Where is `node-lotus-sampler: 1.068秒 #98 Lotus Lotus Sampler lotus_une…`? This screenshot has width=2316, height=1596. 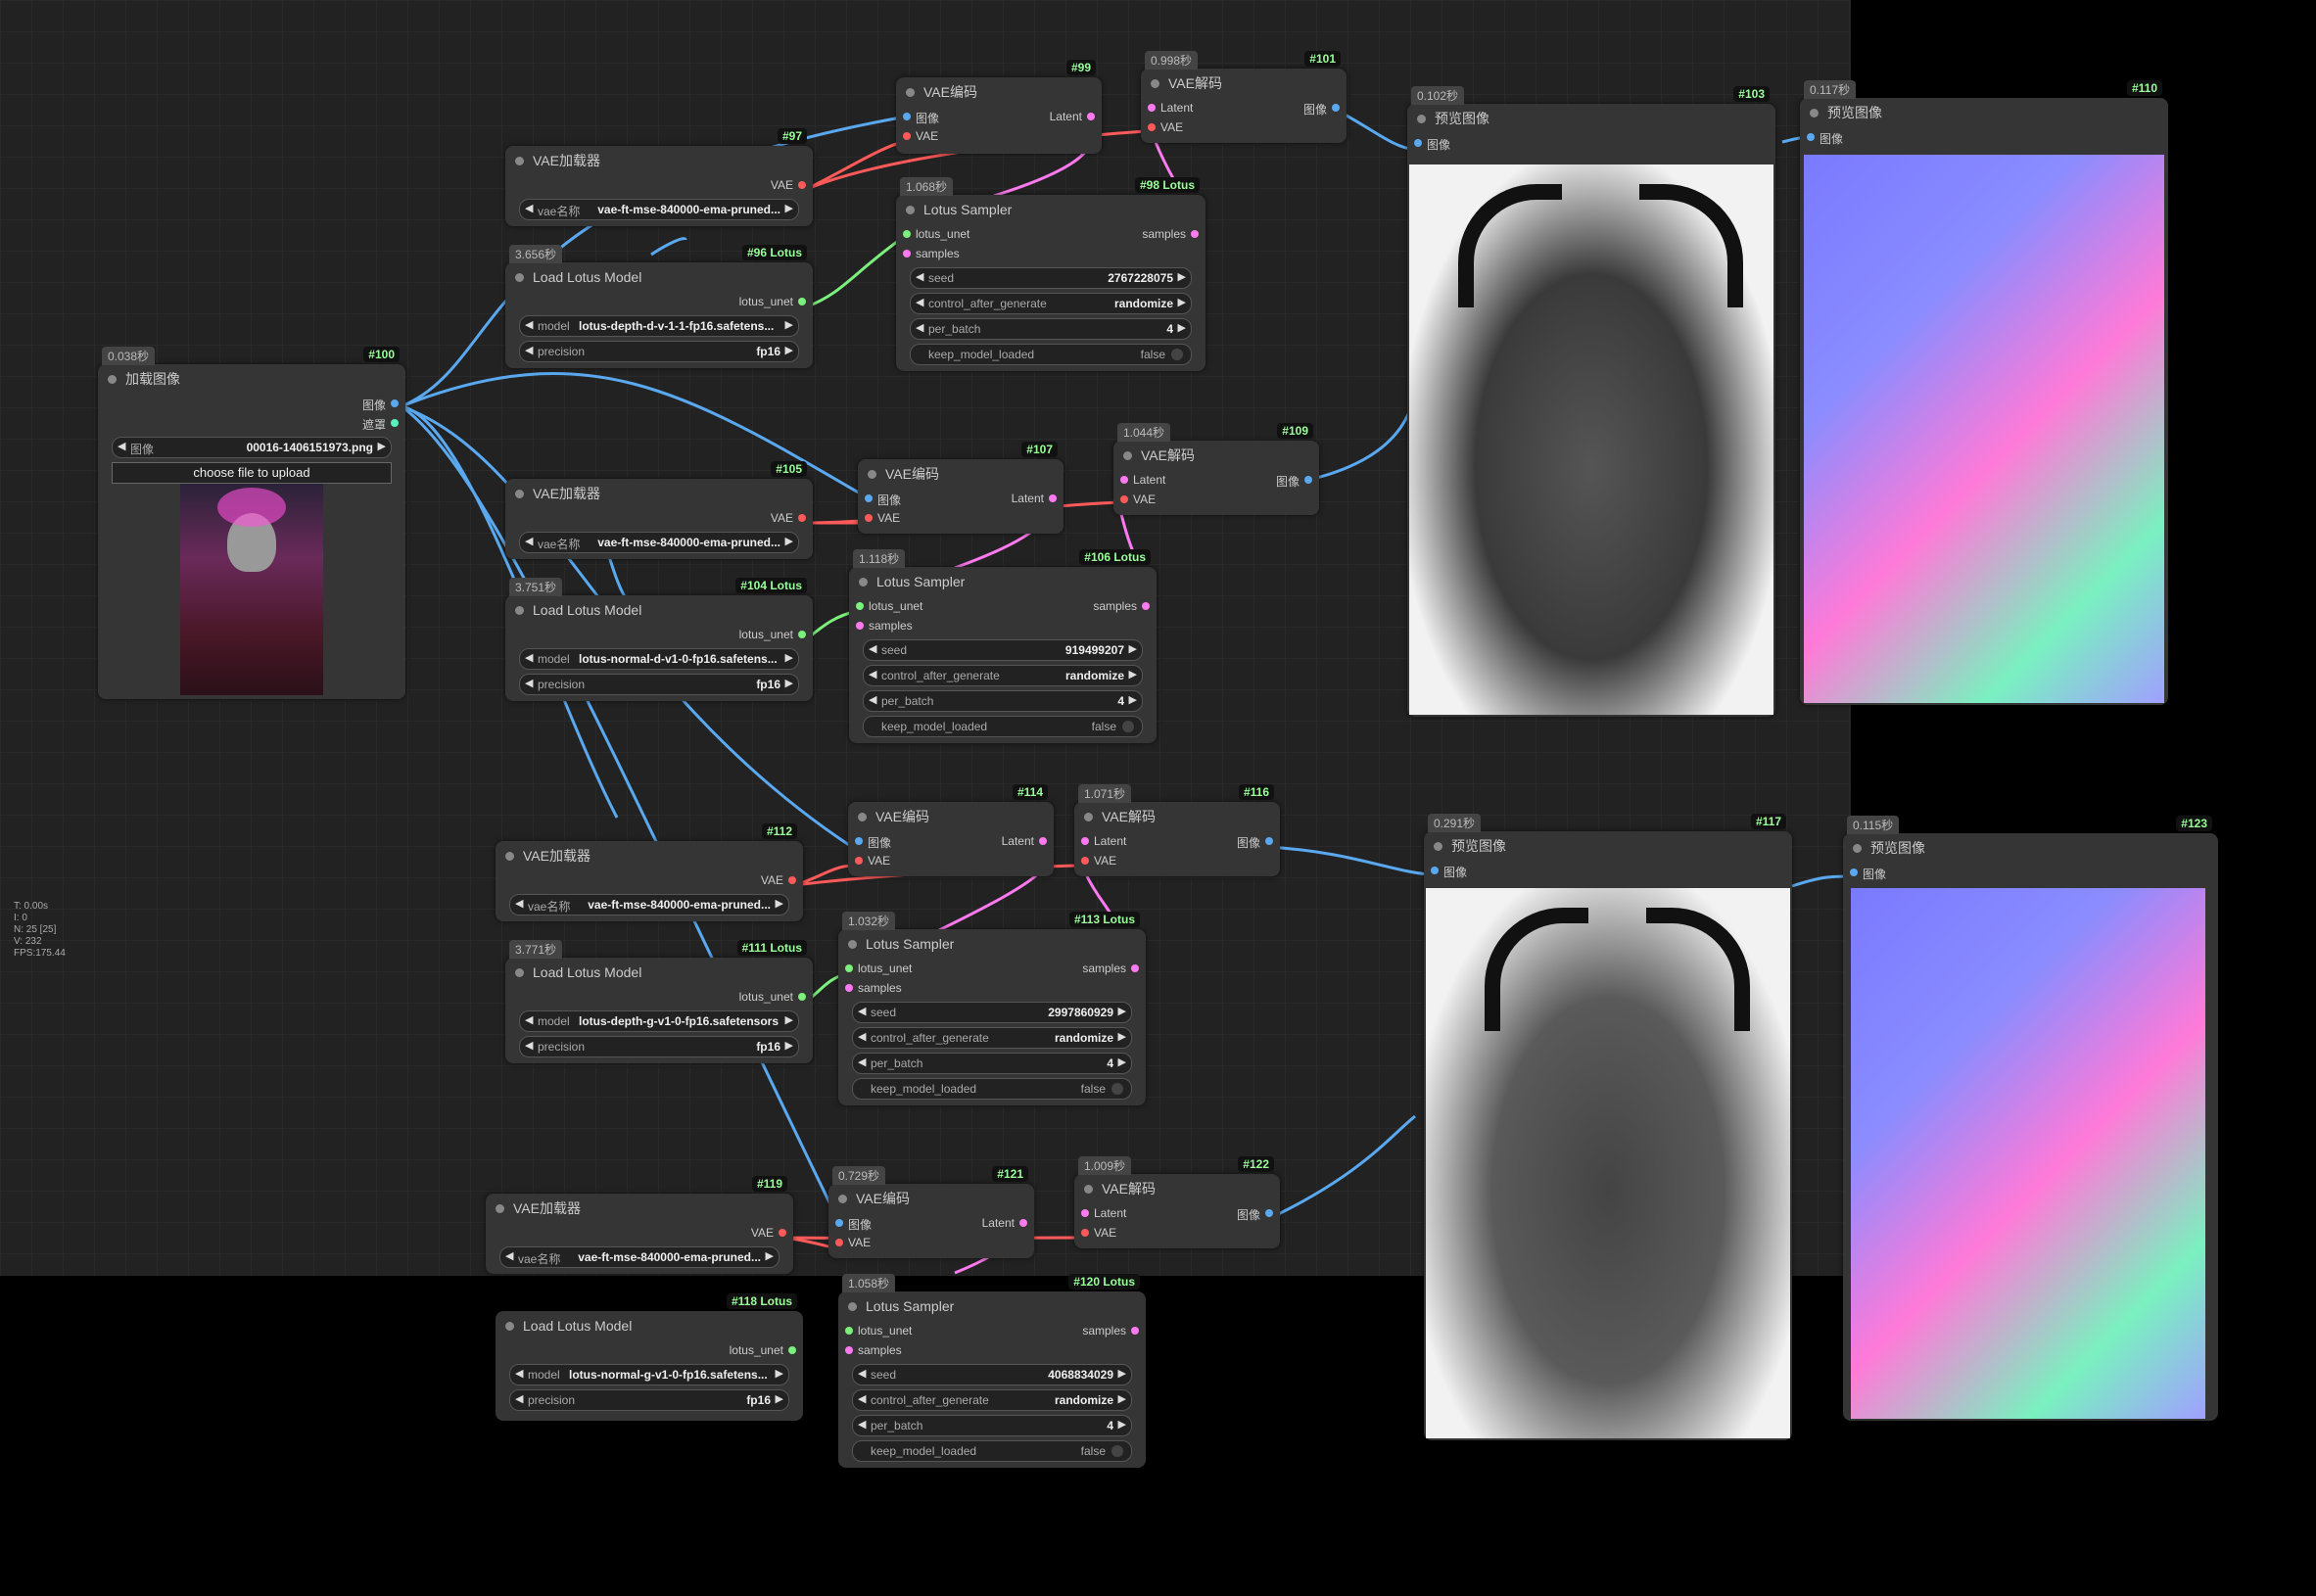 node-lotus-sampler: 1.068秒 #98 Lotus Lotus Sampler lotus_une… is located at coordinates (1050, 274).